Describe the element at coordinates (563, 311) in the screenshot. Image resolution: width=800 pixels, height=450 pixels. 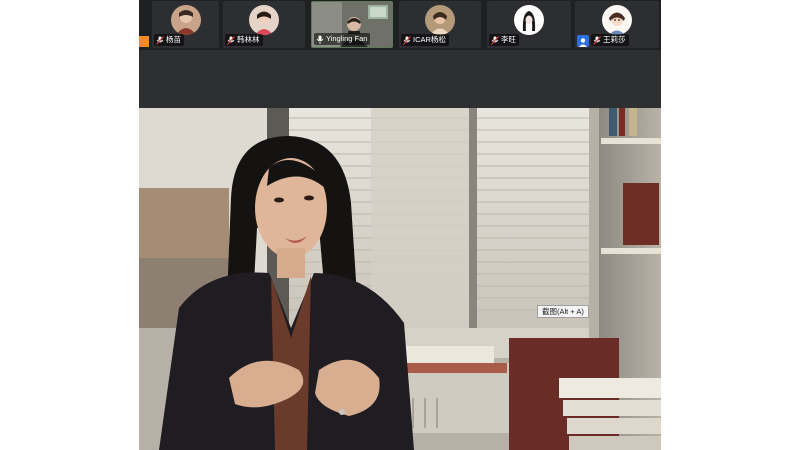
I see `screenshot-tooltip: 截图(Alt + A)` at that location.